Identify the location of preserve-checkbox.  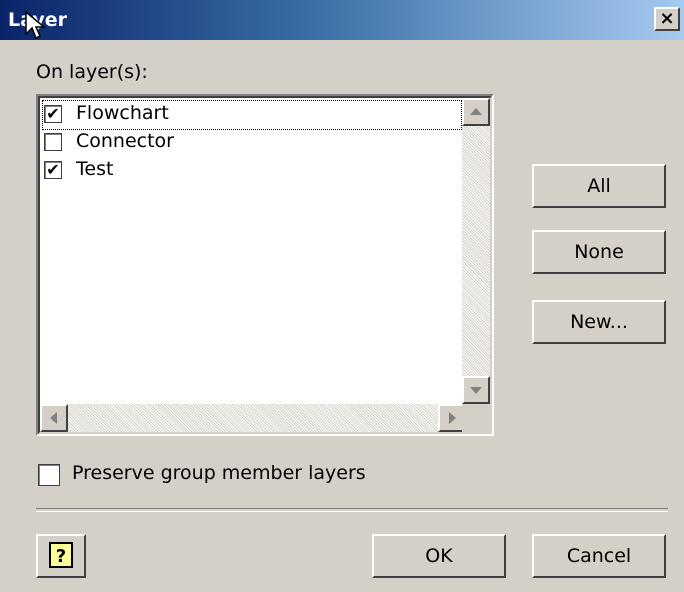
(49, 475).